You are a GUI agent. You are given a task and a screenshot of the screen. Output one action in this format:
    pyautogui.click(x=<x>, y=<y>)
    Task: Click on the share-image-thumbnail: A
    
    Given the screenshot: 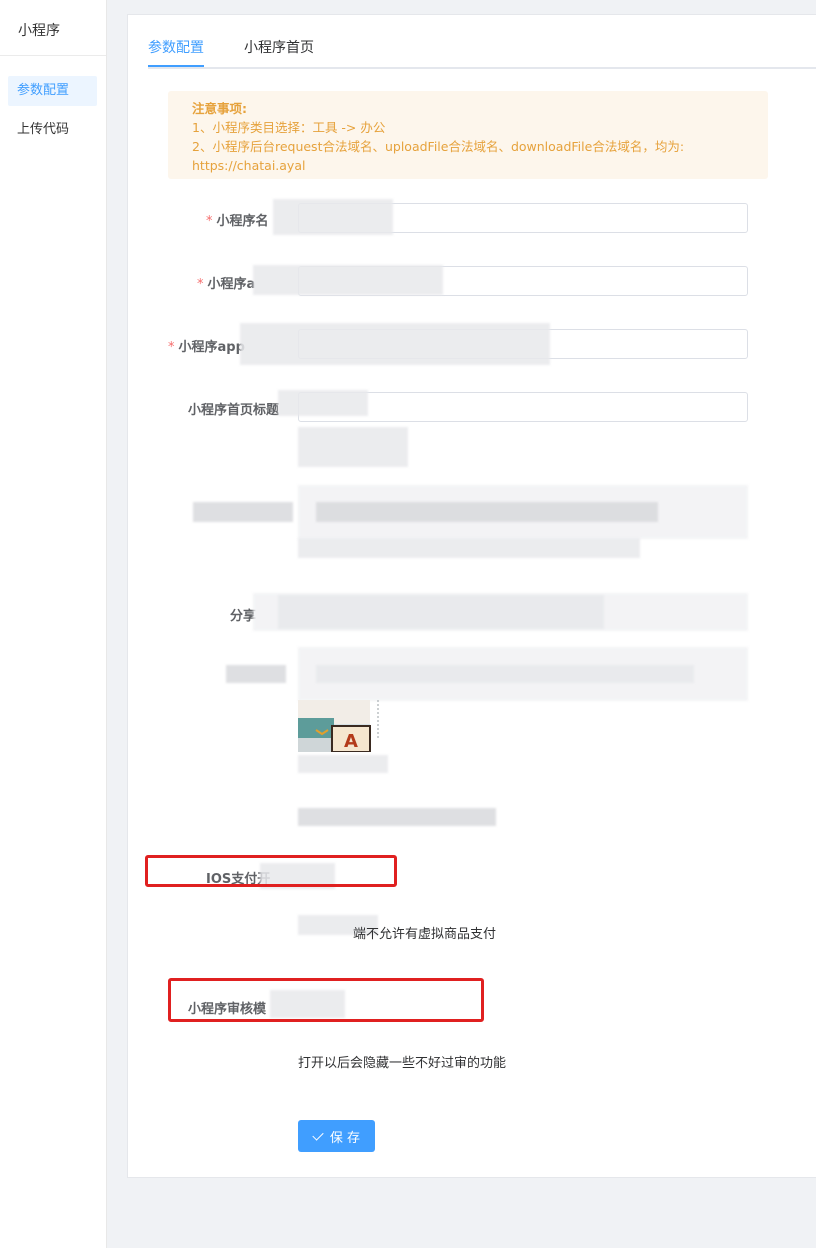 What is the action you would take?
    pyautogui.click(x=339, y=726)
    